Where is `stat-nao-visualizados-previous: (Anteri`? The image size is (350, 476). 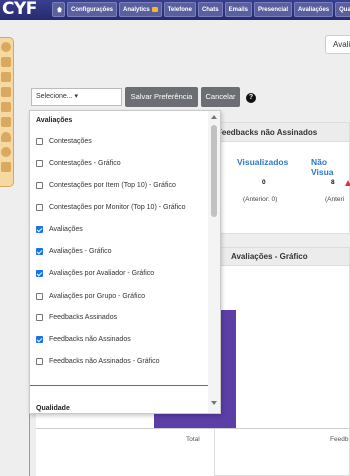 stat-nao-visualizados-previous: (Anteri is located at coordinates (335, 199).